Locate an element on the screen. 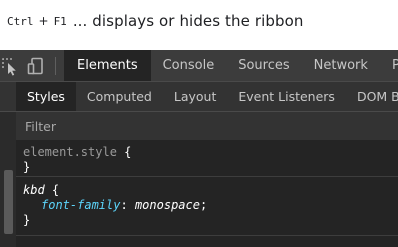 The image size is (398, 247). rule-element-style: element.style { } is located at coordinates (207, 158).